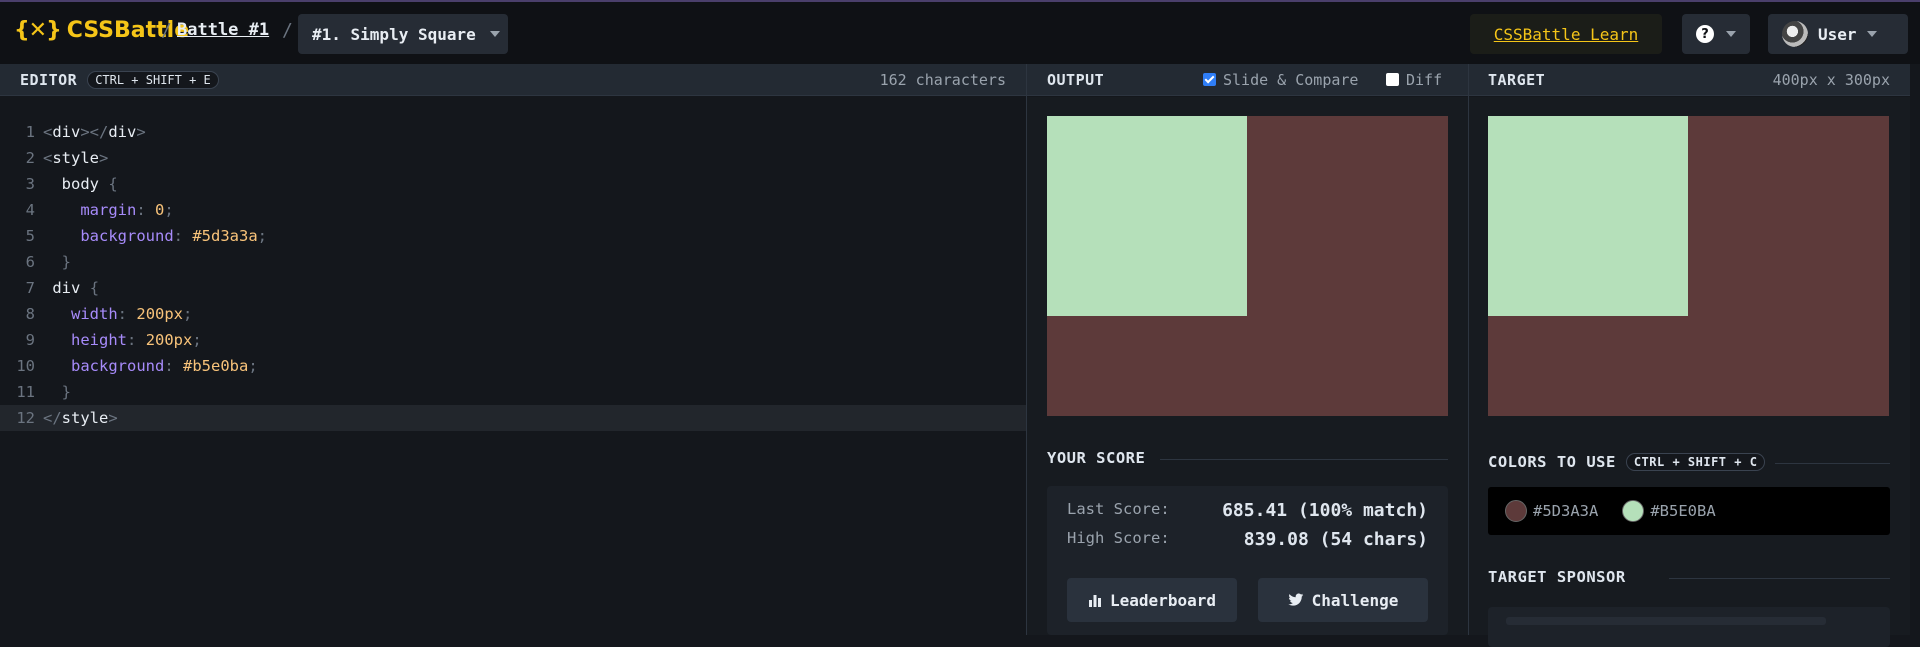 The height and width of the screenshot is (647, 1920). I want to click on colors-title-label: COLORS TO USE, so click(1552, 462).